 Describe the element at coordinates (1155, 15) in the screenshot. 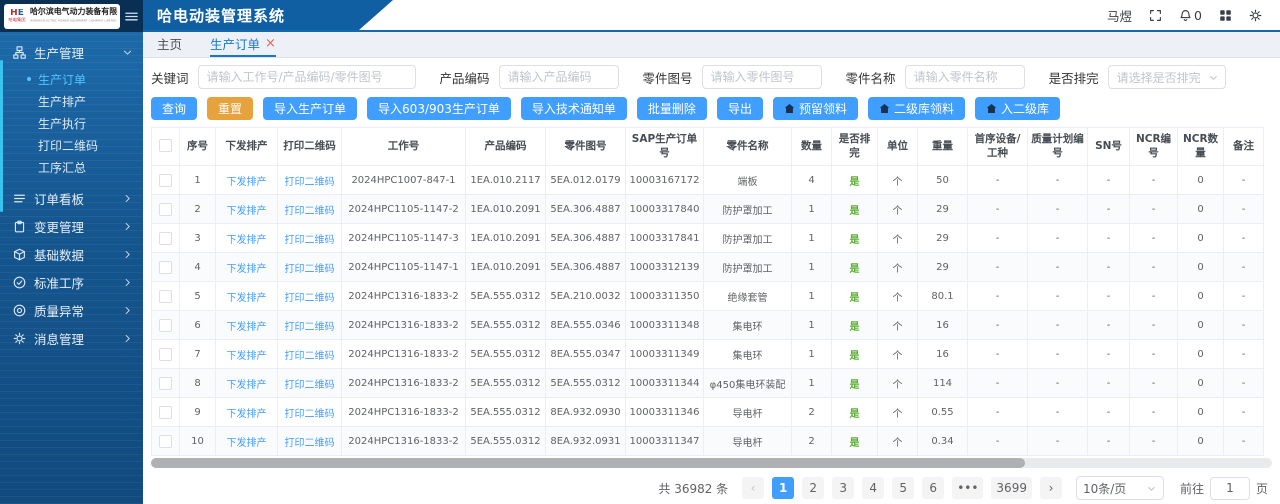

I see `fullscreen-icon` at that location.